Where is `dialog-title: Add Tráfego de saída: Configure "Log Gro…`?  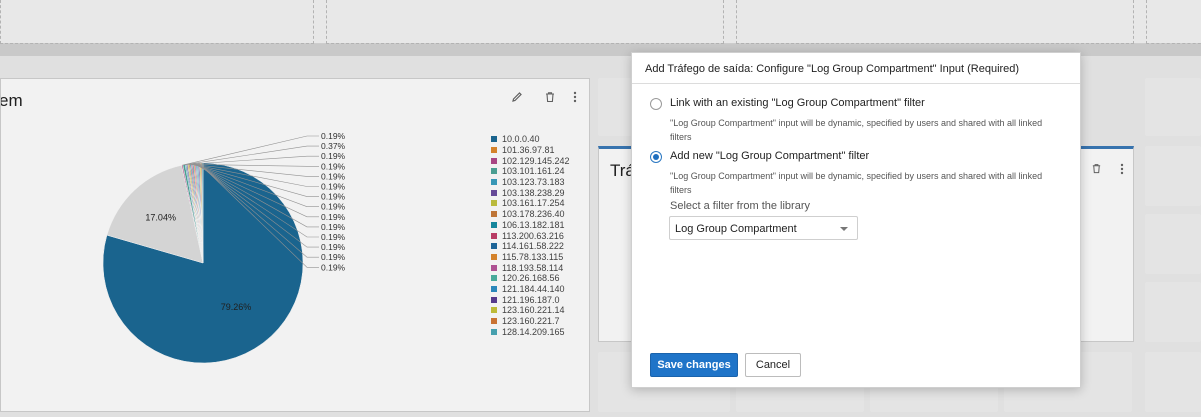
dialog-title: Add Tráfego de saída: Configure "Log Gro… is located at coordinates (856, 68).